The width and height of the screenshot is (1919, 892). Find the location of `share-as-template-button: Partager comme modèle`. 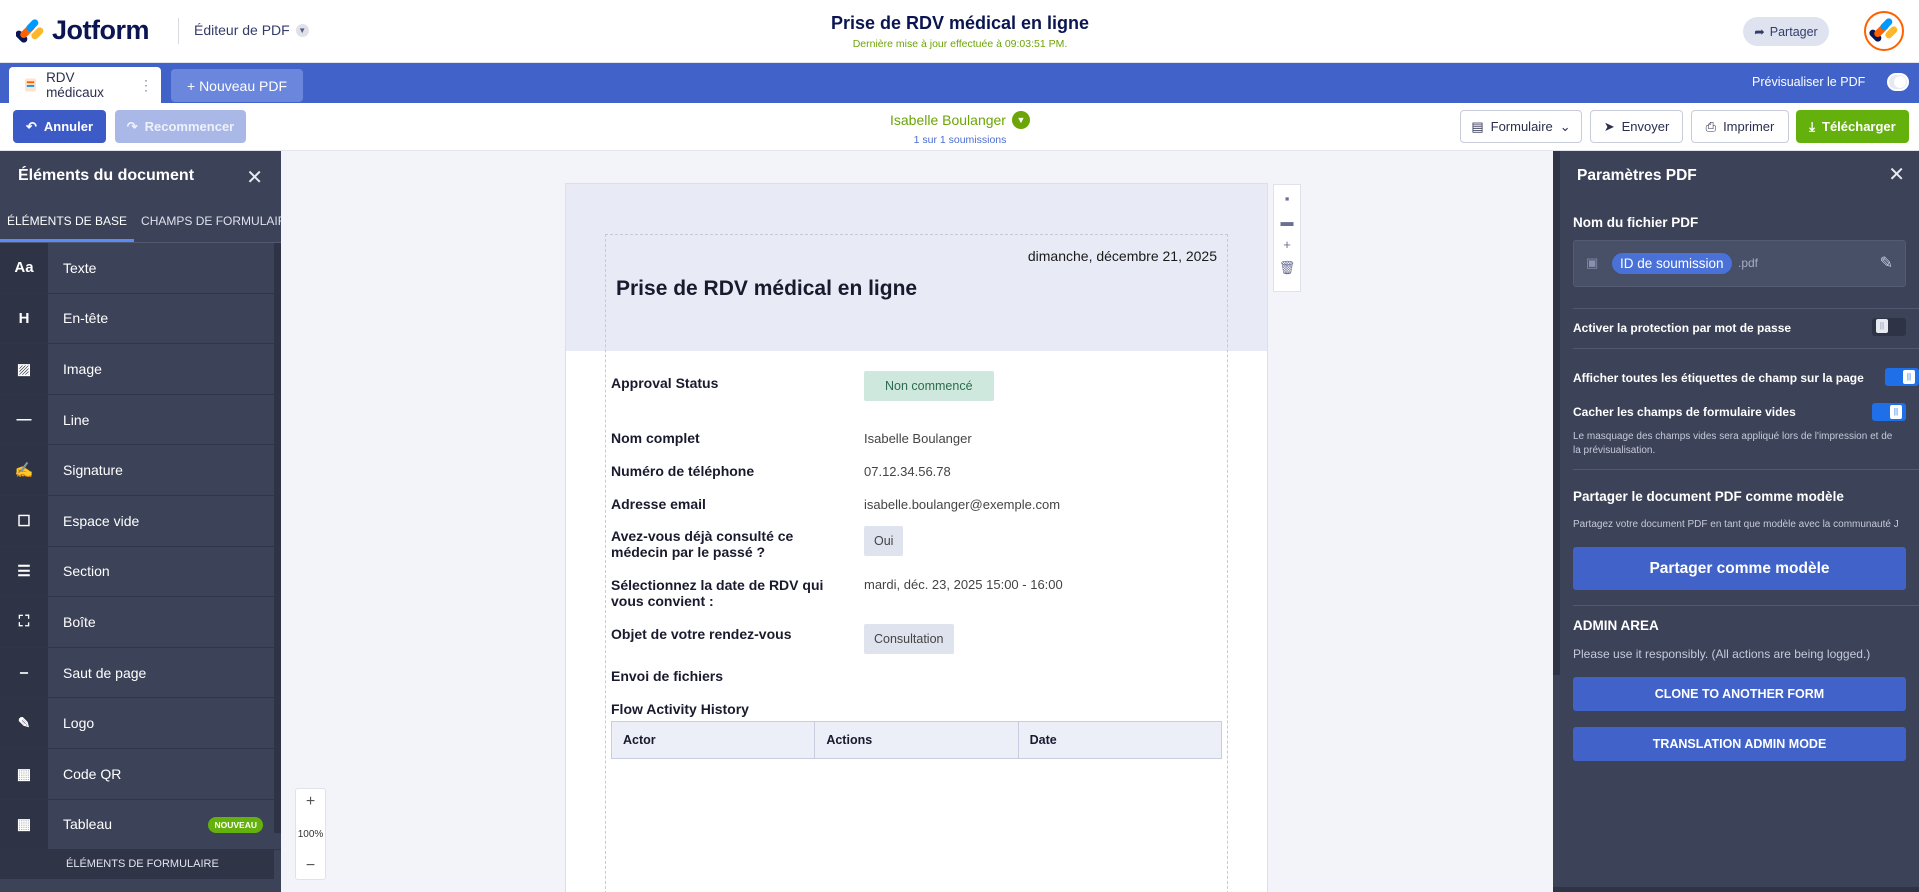

share-as-template-button: Partager comme modèle is located at coordinates (1739, 568).